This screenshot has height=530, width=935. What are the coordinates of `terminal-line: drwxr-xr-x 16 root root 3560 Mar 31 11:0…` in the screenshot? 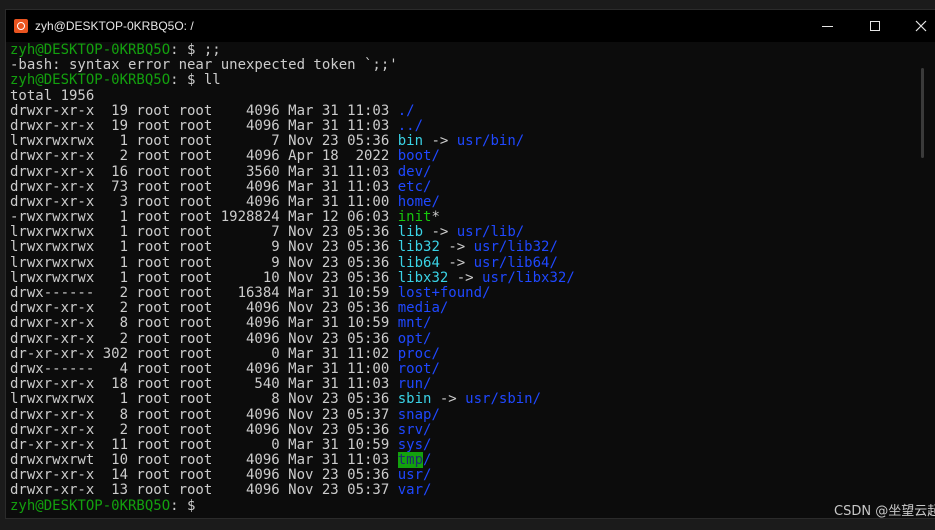 It's located at (462, 171).